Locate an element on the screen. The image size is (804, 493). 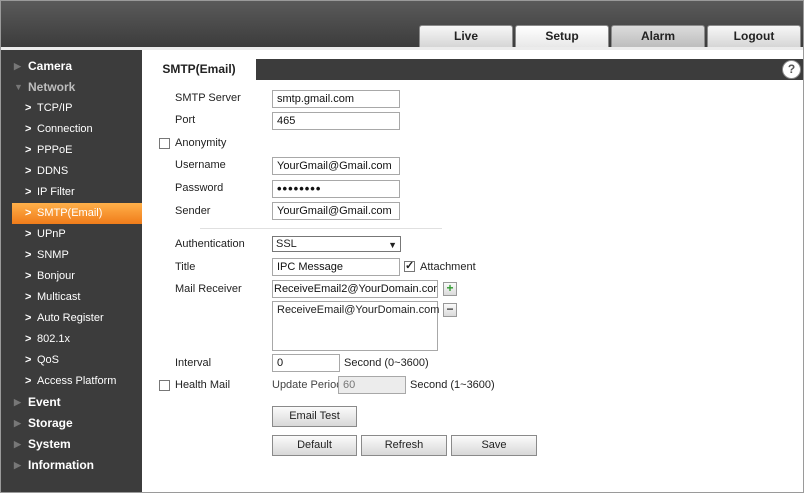
chevron-down-icon: ▼ is located at coordinates (392, 245).